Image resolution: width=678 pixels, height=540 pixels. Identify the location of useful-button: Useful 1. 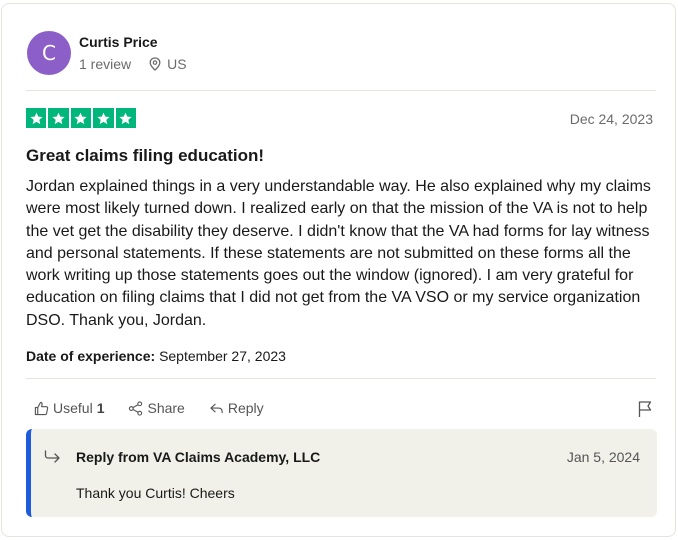
(69, 408).